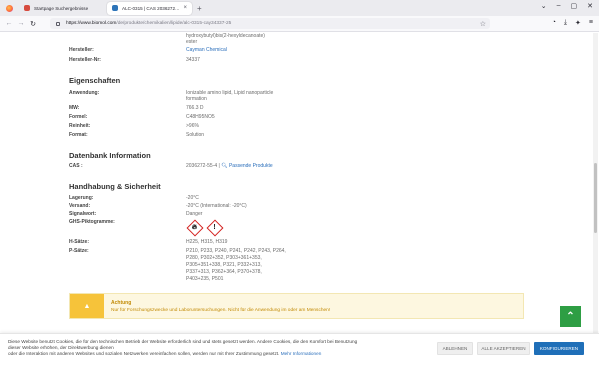  I want to click on signal-value: Danger, so click(194, 214).